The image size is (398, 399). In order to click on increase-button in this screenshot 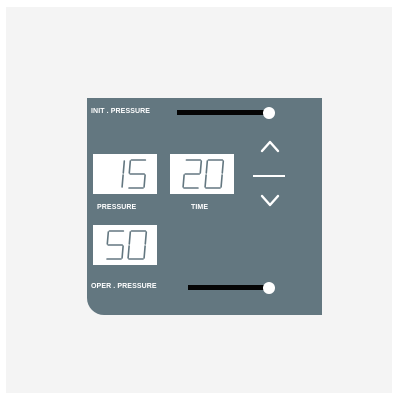, I will do `click(270, 146)`.